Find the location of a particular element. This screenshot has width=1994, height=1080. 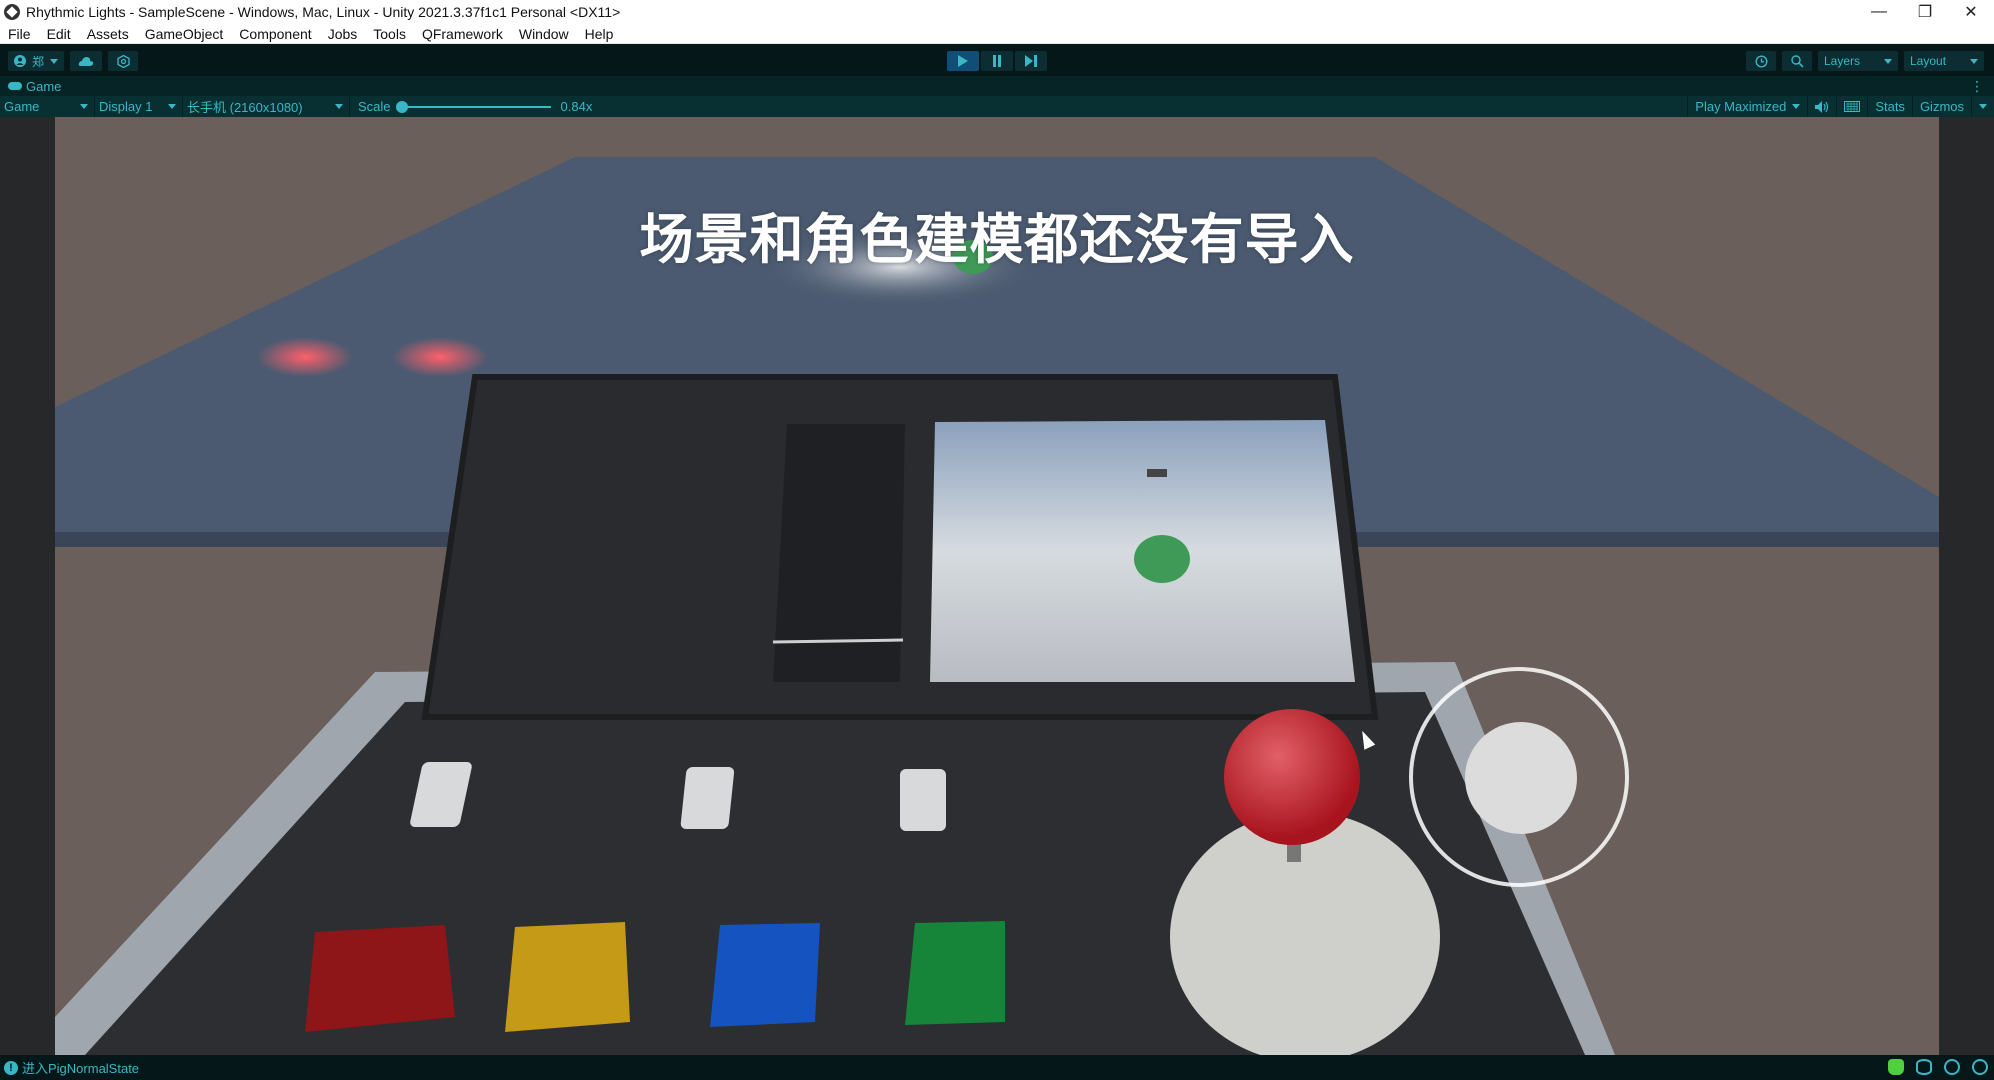

view-mode-label: Game is located at coordinates (22, 106).